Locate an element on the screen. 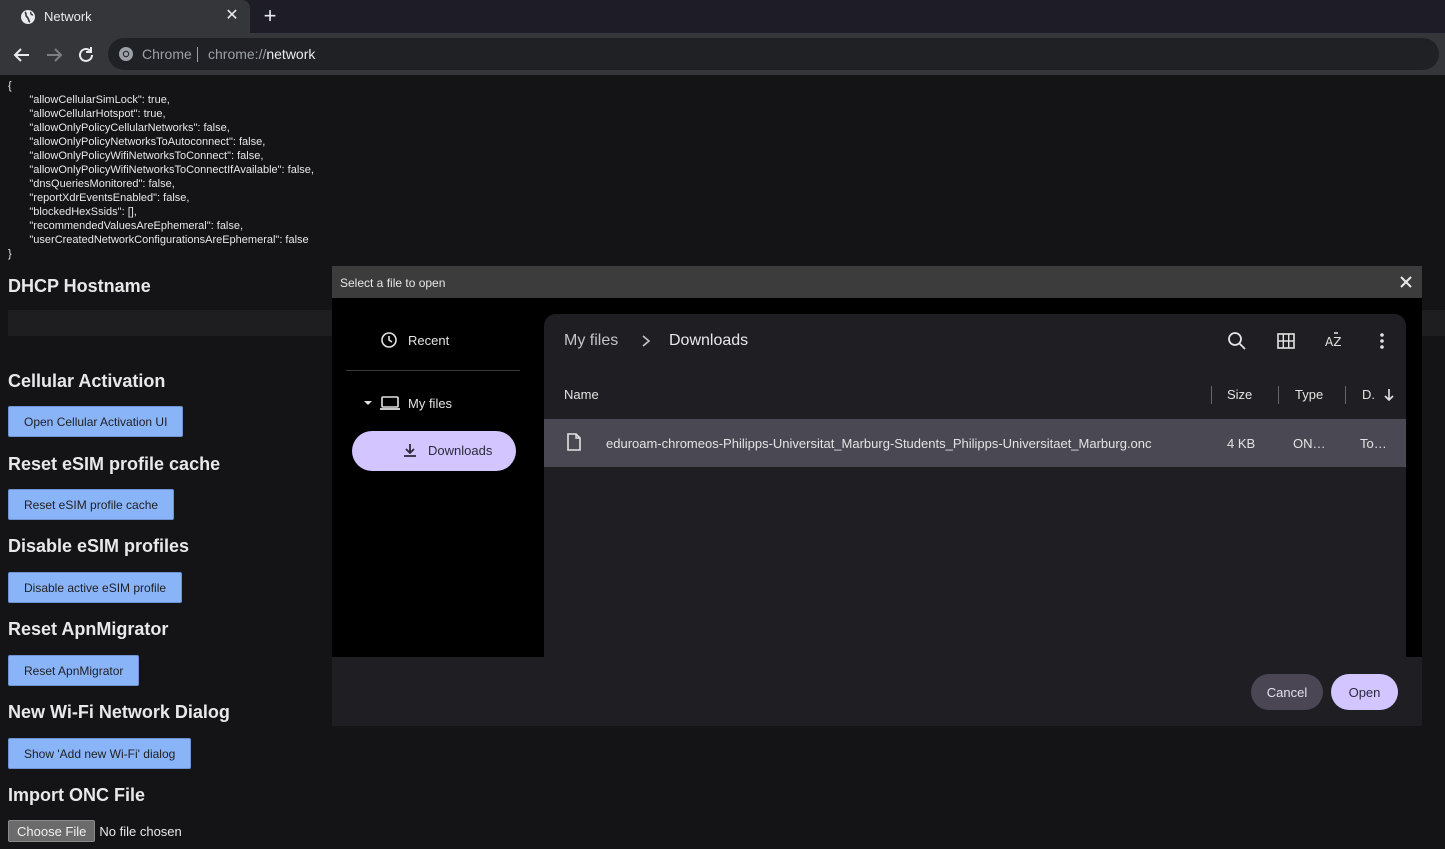 Image resolution: width=1445 pixels, height=849 pixels. nav-my-files-label: My files is located at coordinates (430, 403).